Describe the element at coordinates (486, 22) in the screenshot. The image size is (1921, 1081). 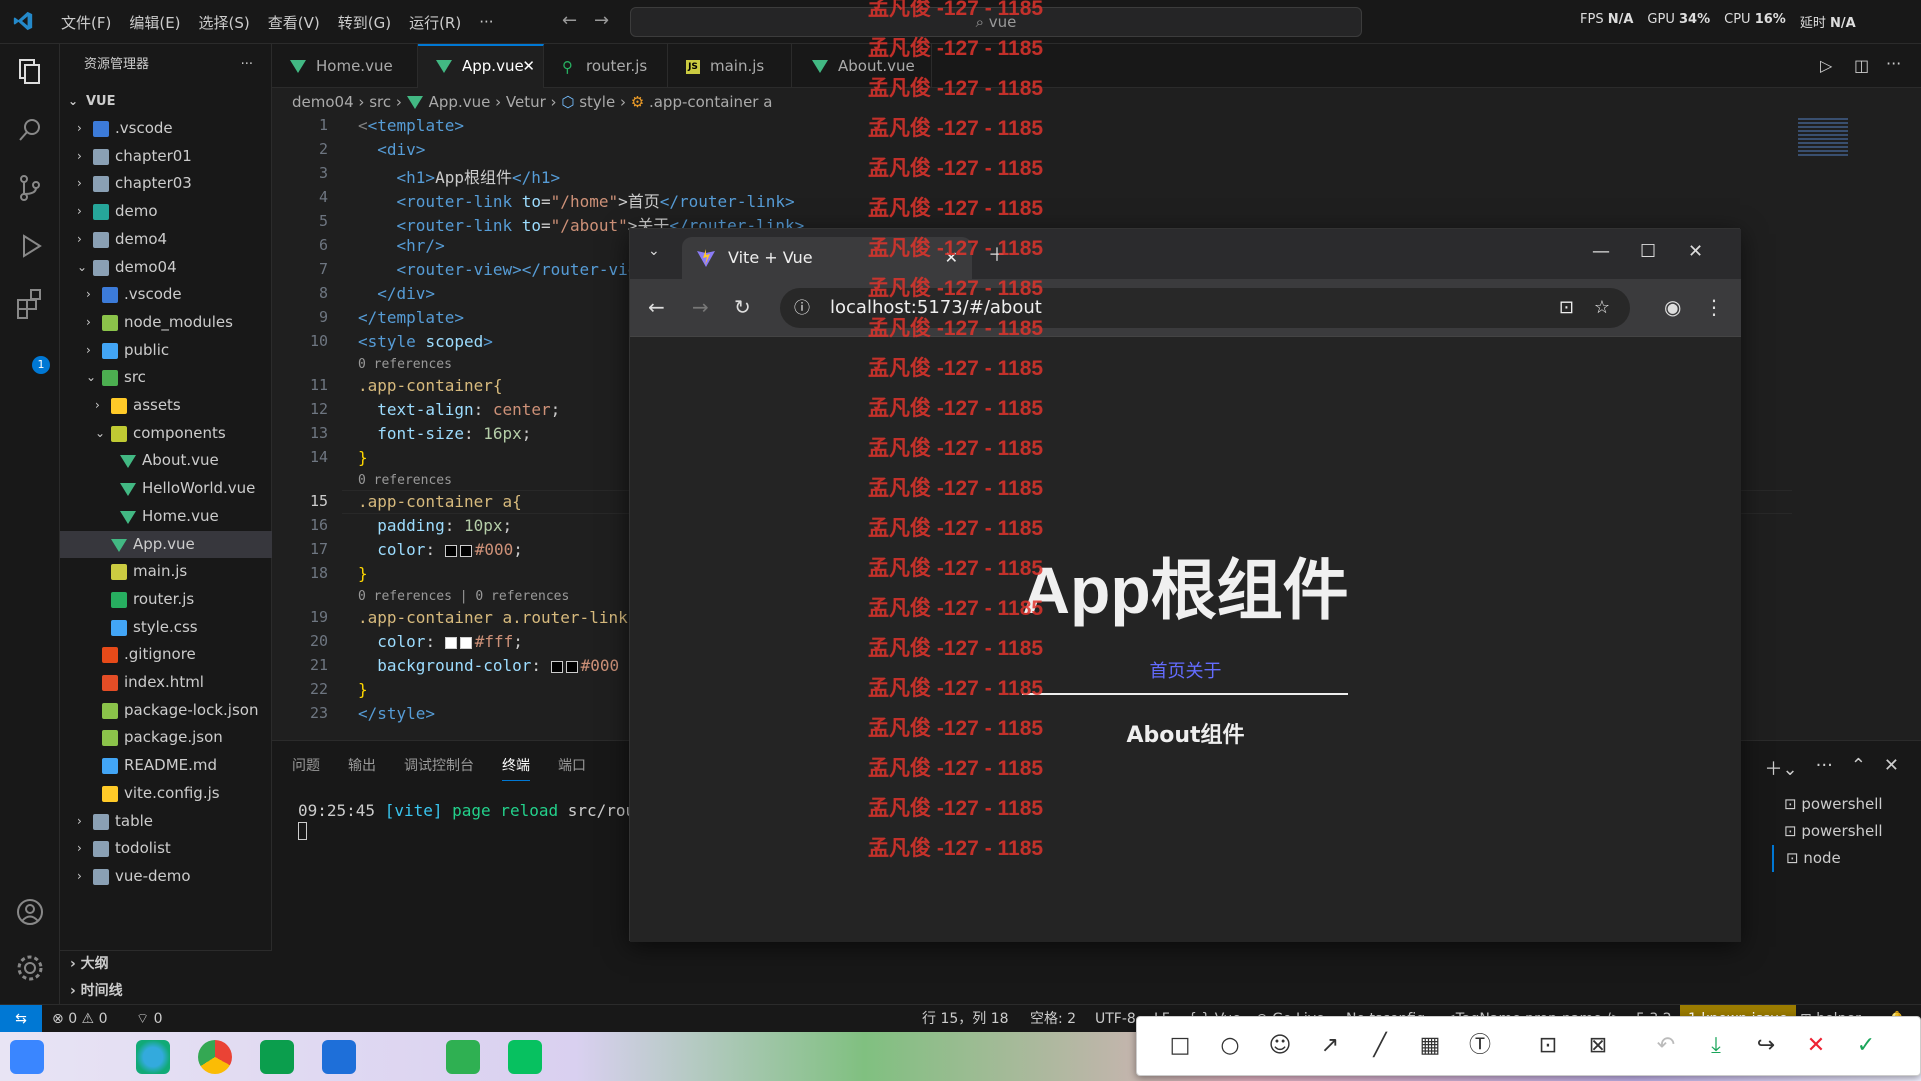
I see `menu-more: ···` at that location.